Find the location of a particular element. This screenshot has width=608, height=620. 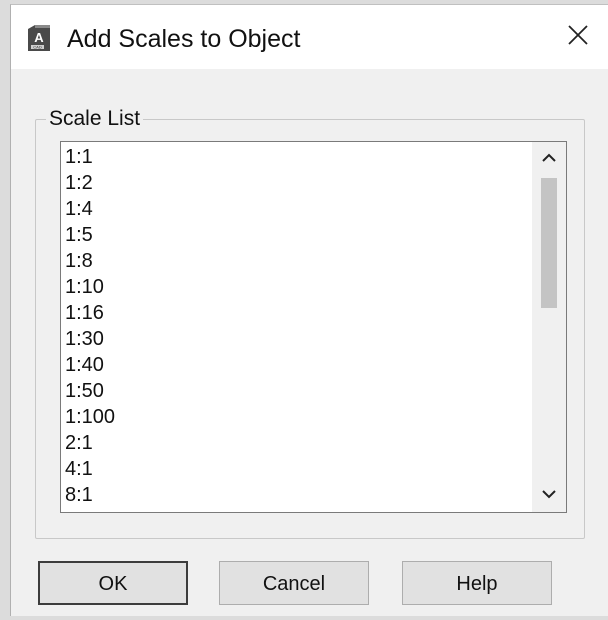

close-button is located at coordinates (578, 37).